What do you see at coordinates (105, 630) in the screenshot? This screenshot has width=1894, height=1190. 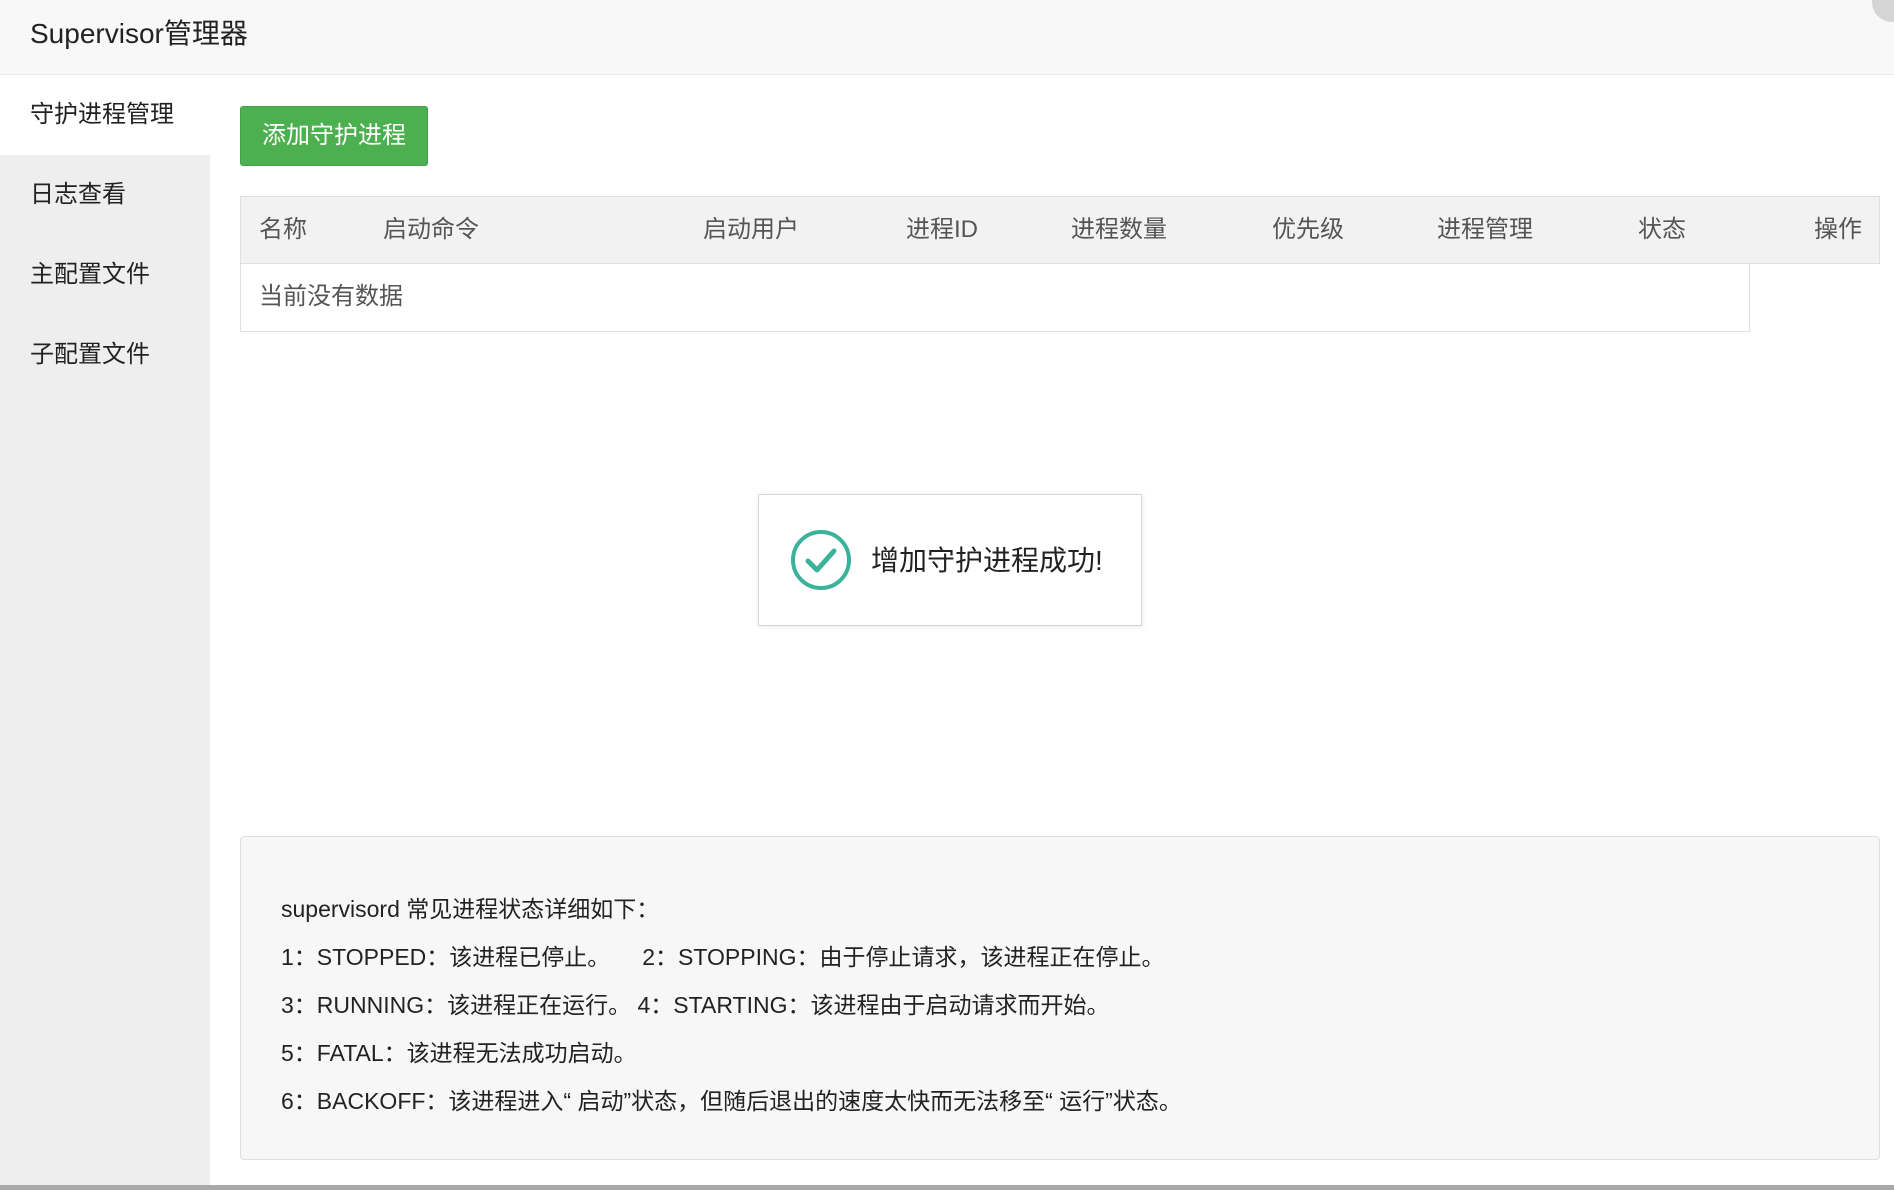 I see `sidebar: 守护进程管理 日志查看 主配置文件 子配置文件` at bounding box center [105, 630].